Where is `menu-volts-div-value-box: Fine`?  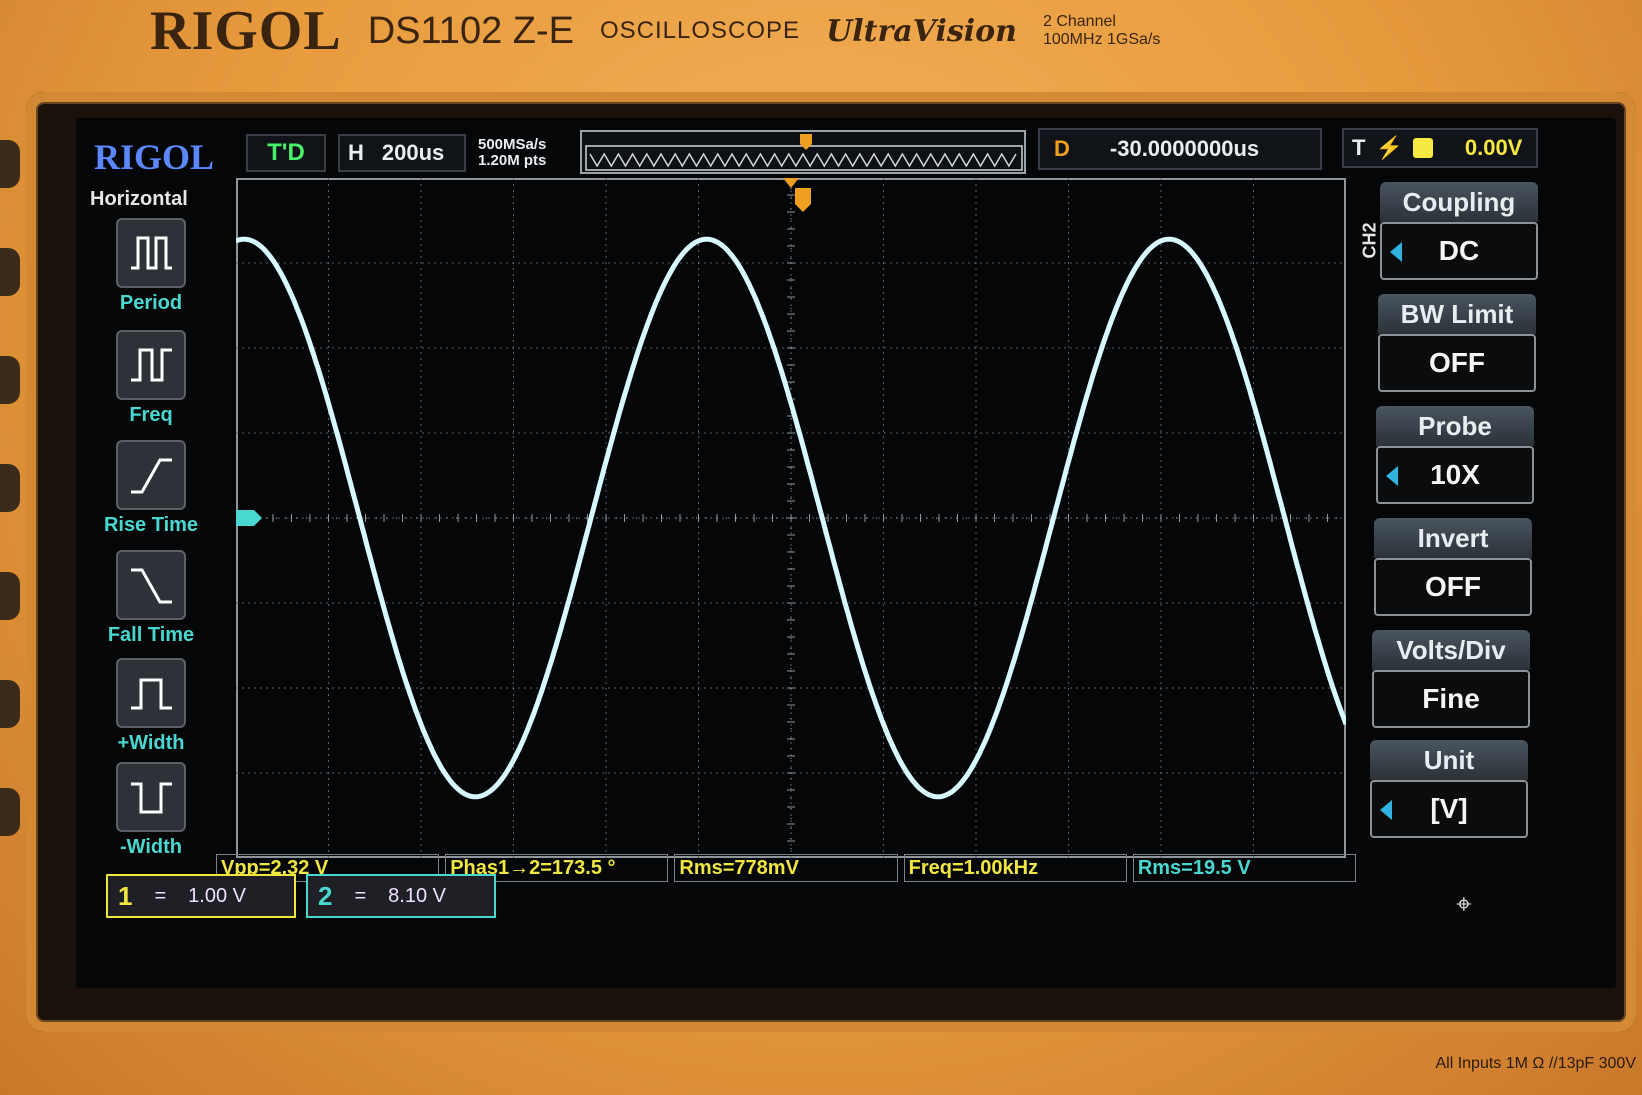
menu-volts-div-value-box: Fine is located at coordinates (1451, 699).